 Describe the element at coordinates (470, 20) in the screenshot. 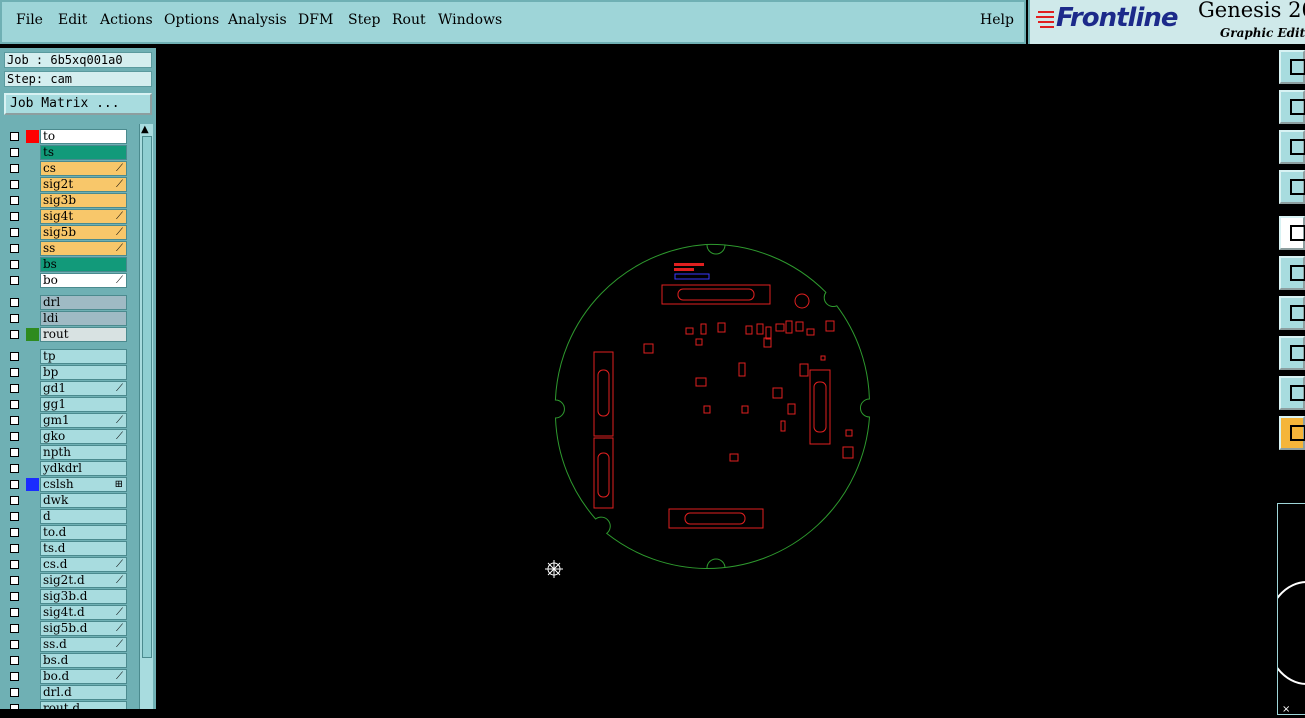

I see `menu-windows: Windows` at that location.